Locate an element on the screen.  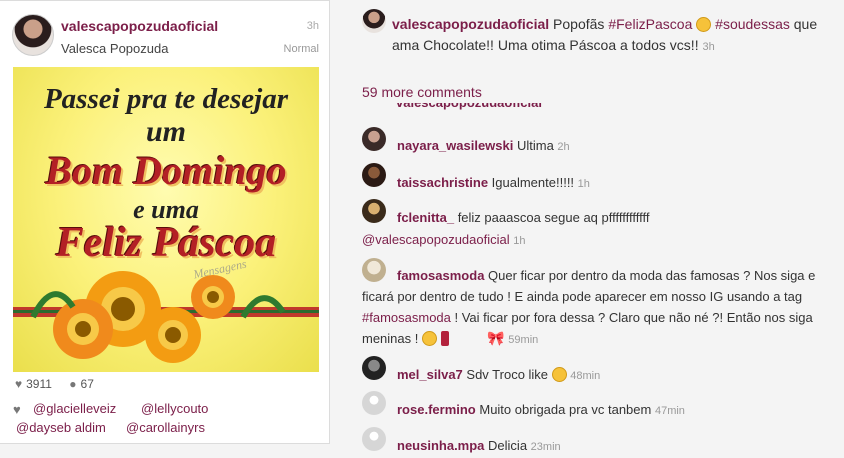
photo-text-line1: Passei pra te desejar is located at coordinates (166, 99).